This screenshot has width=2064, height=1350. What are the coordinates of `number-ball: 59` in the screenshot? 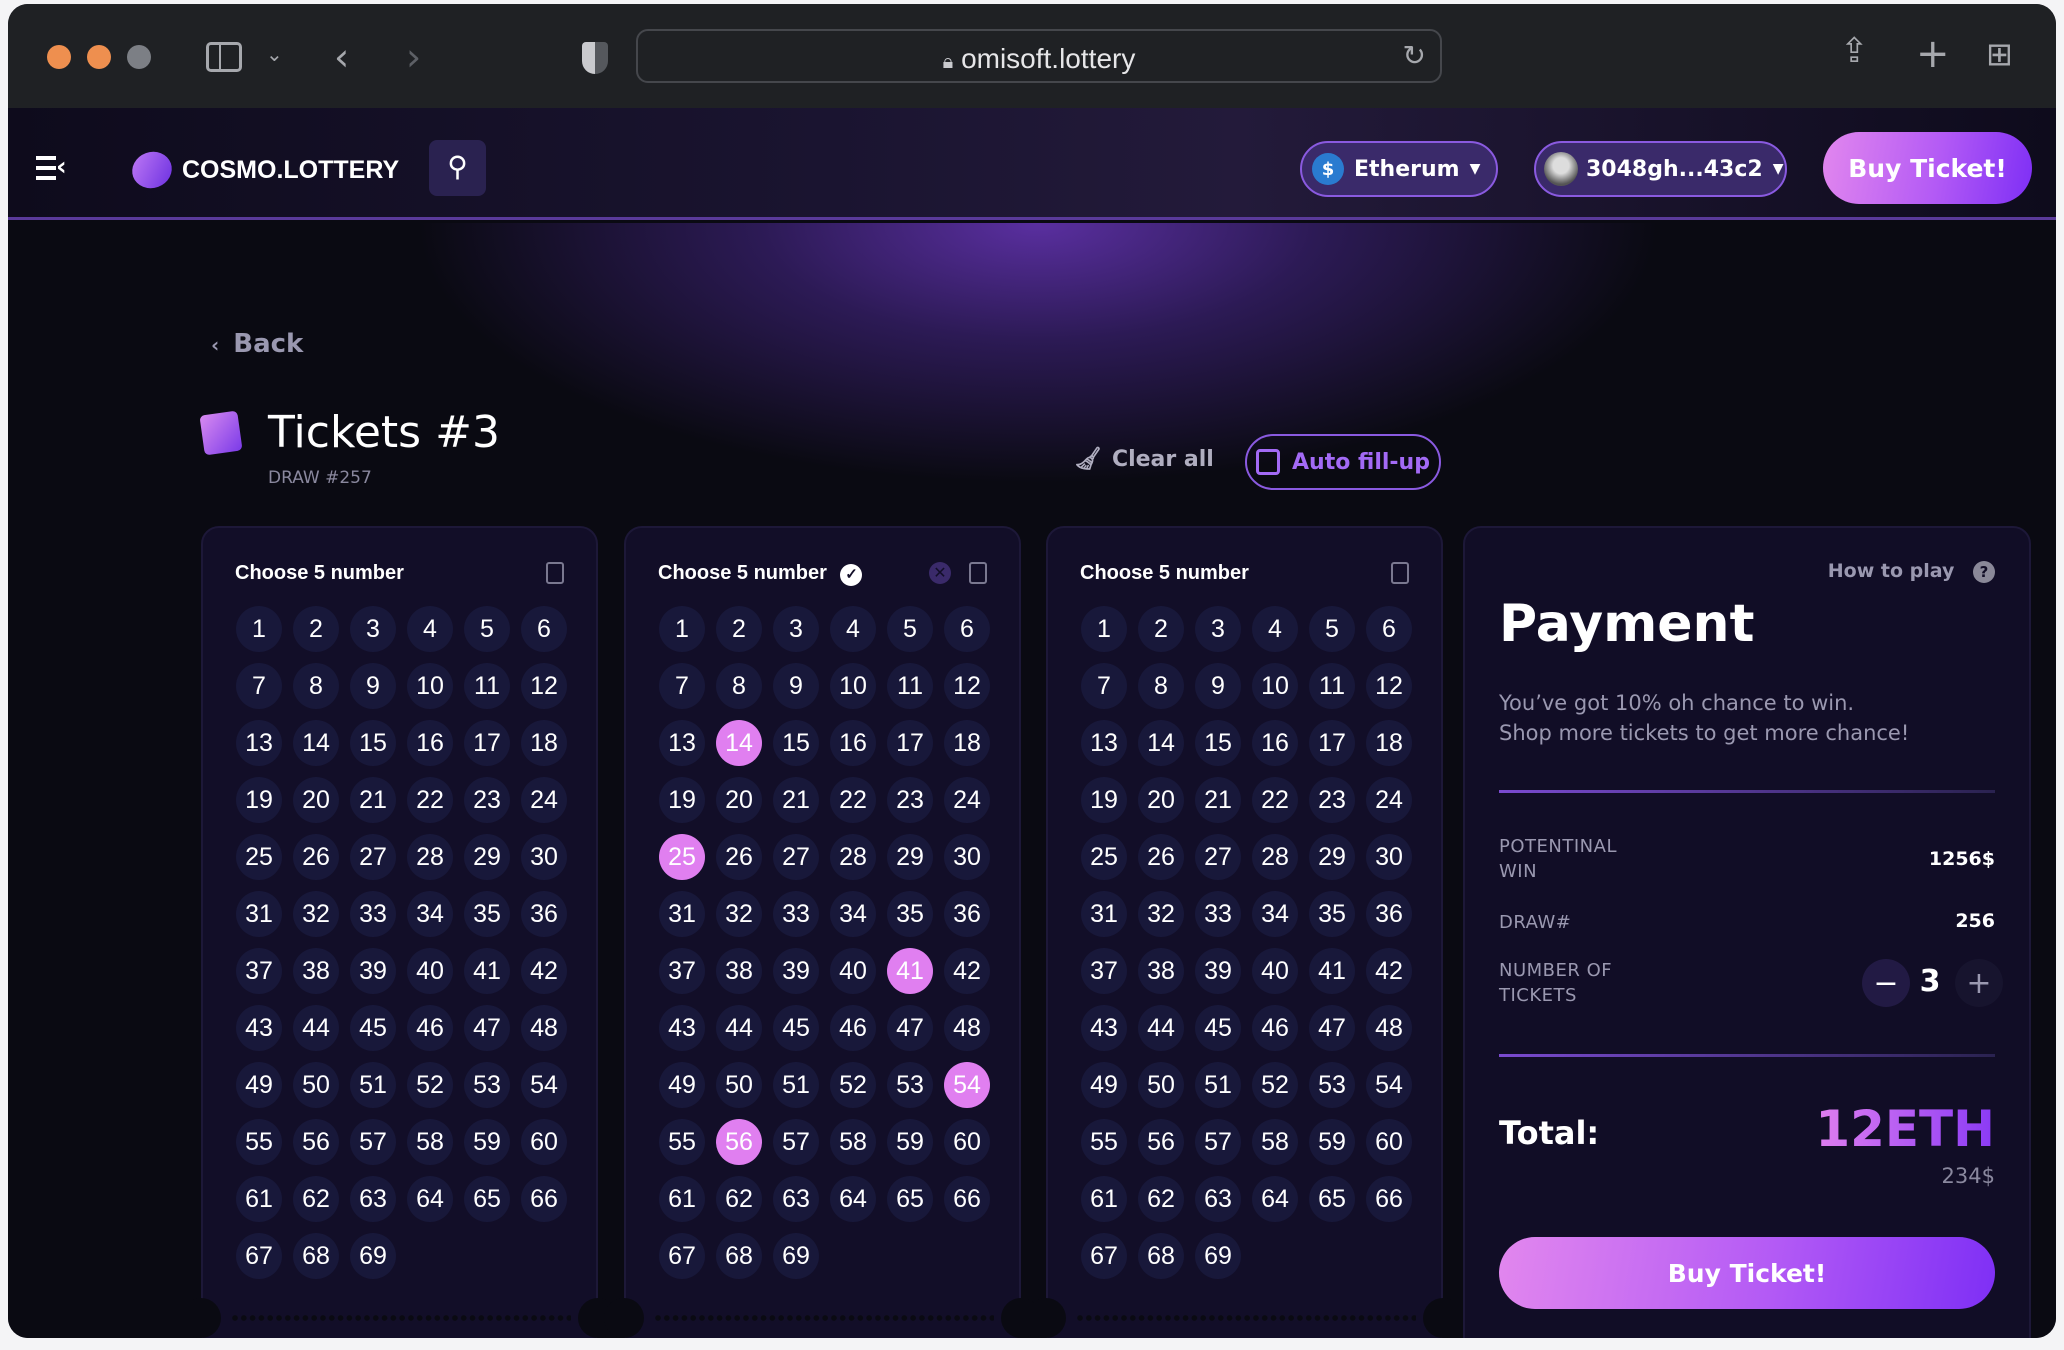 It's located at (910, 1142).